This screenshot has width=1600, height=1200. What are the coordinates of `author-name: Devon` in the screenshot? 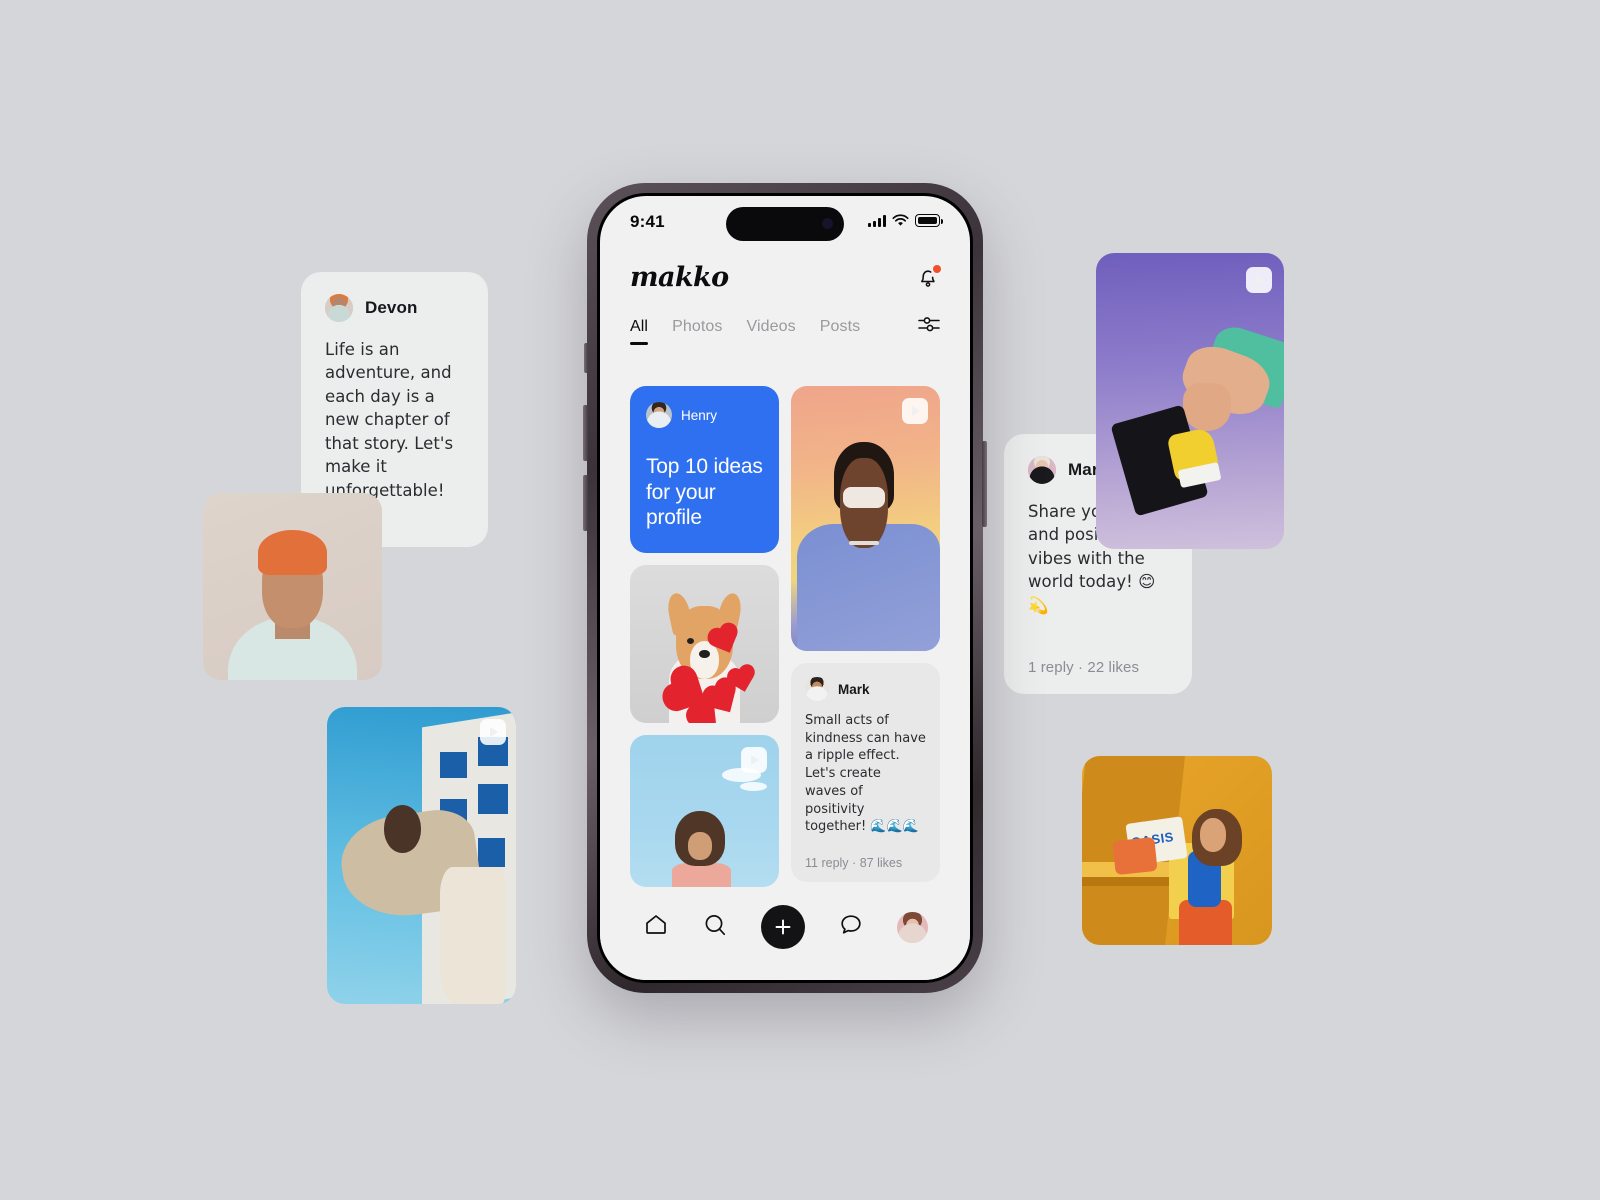 It's located at (391, 307).